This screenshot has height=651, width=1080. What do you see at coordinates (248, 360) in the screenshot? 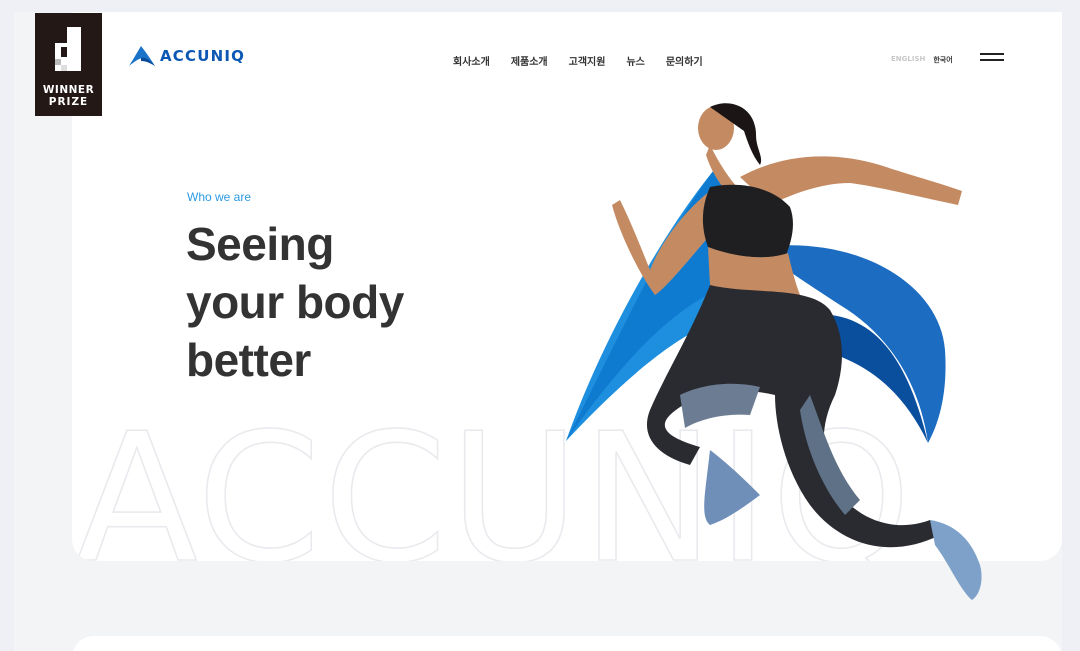
I see `headline-line-3: better` at bounding box center [248, 360].